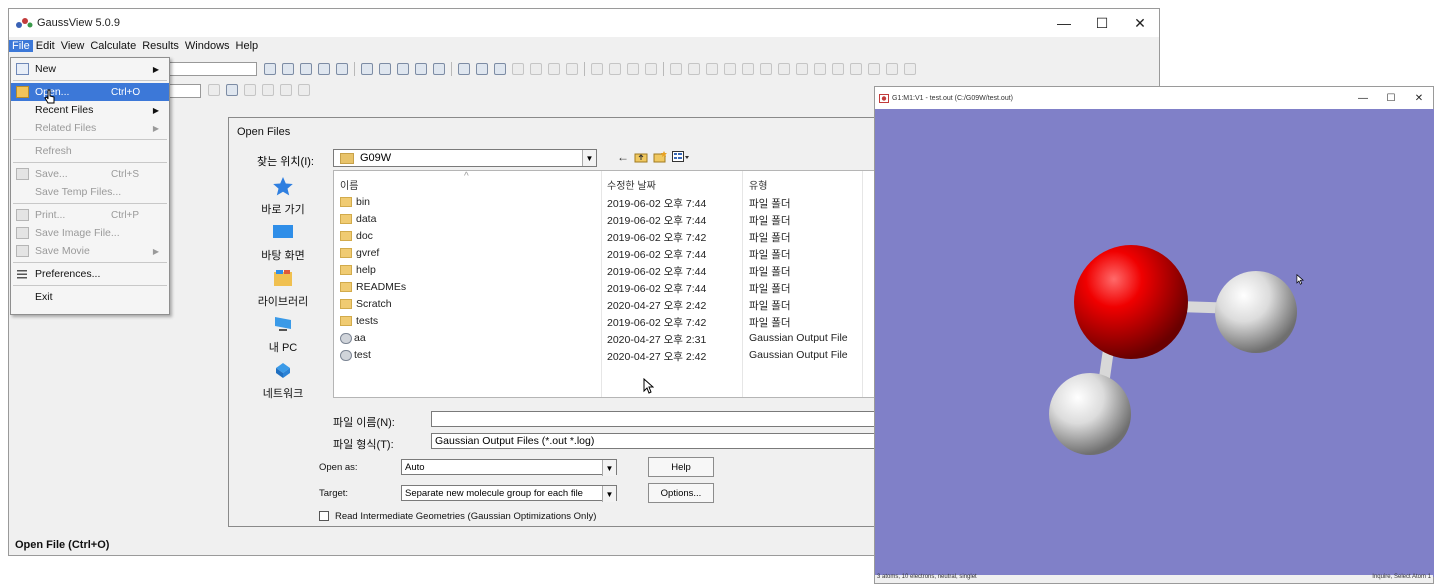 The height and width of the screenshot is (584, 1434). Describe the element at coordinates (482, 69) in the screenshot. I see `new-group-icon` at that location.